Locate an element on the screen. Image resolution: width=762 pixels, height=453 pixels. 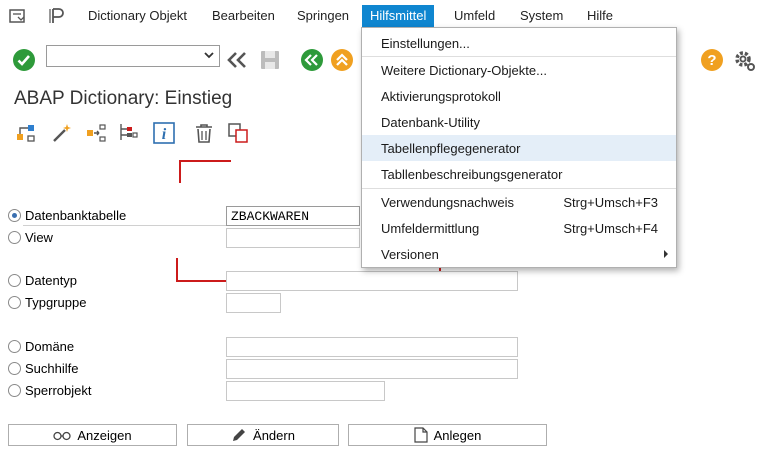
input-sperrobjekt is located at coordinates (305, 391).